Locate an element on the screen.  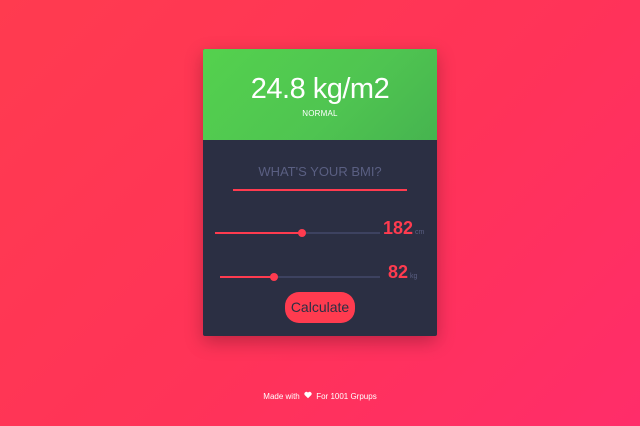
weight-slider-fill is located at coordinates (247, 277).